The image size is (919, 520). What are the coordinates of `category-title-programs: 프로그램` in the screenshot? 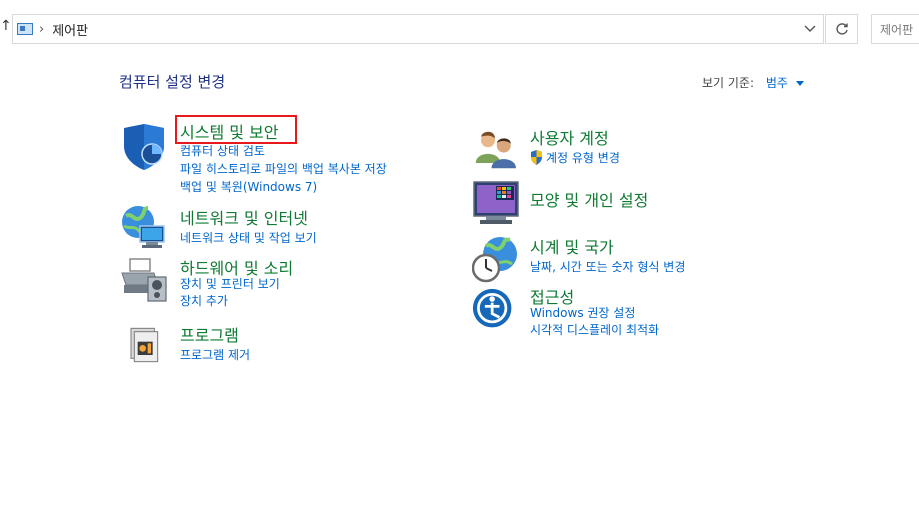 It's located at (209, 334).